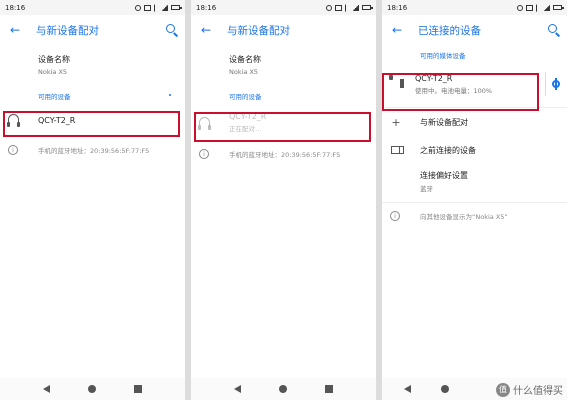  What do you see at coordinates (443, 56) in the screenshot?
I see `section-title: 可用的媒体设备` at bounding box center [443, 56].